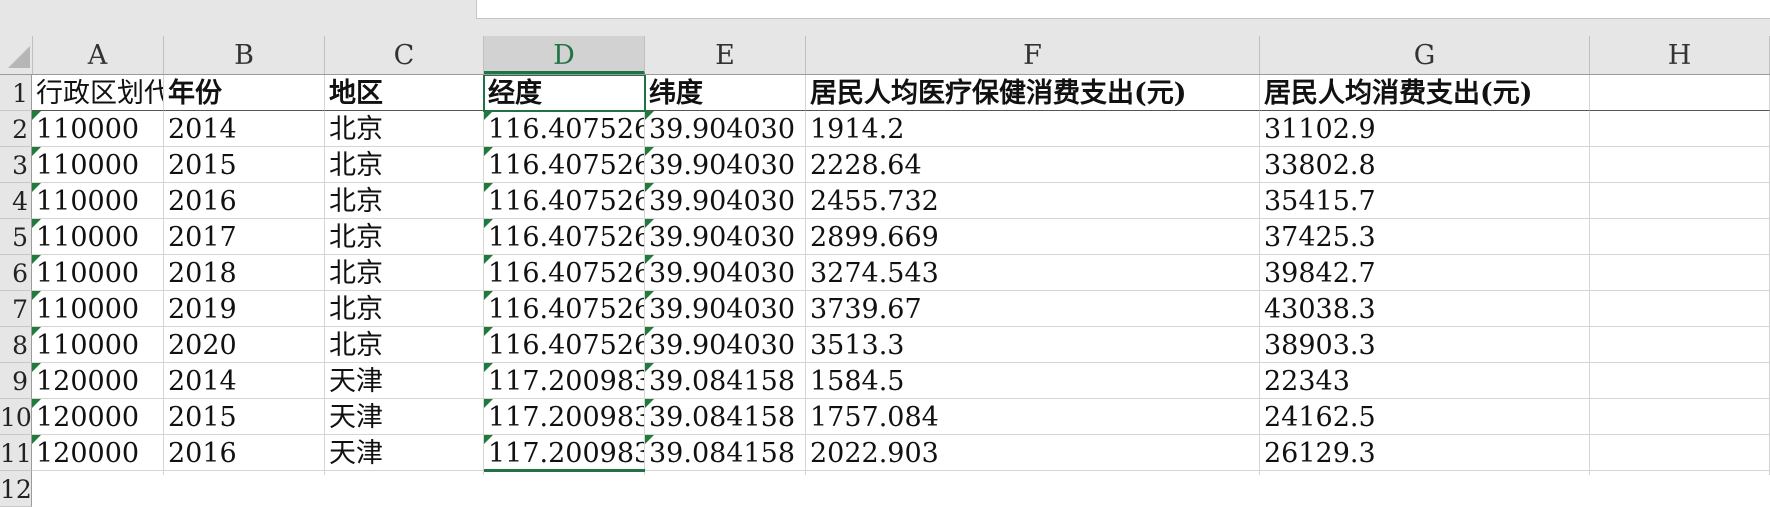 This screenshot has height=507, width=1770. What do you see at coordinates (244, 345) in the screenshot?
I see `cell-b8: 2020` at bounding box center [244, 345].